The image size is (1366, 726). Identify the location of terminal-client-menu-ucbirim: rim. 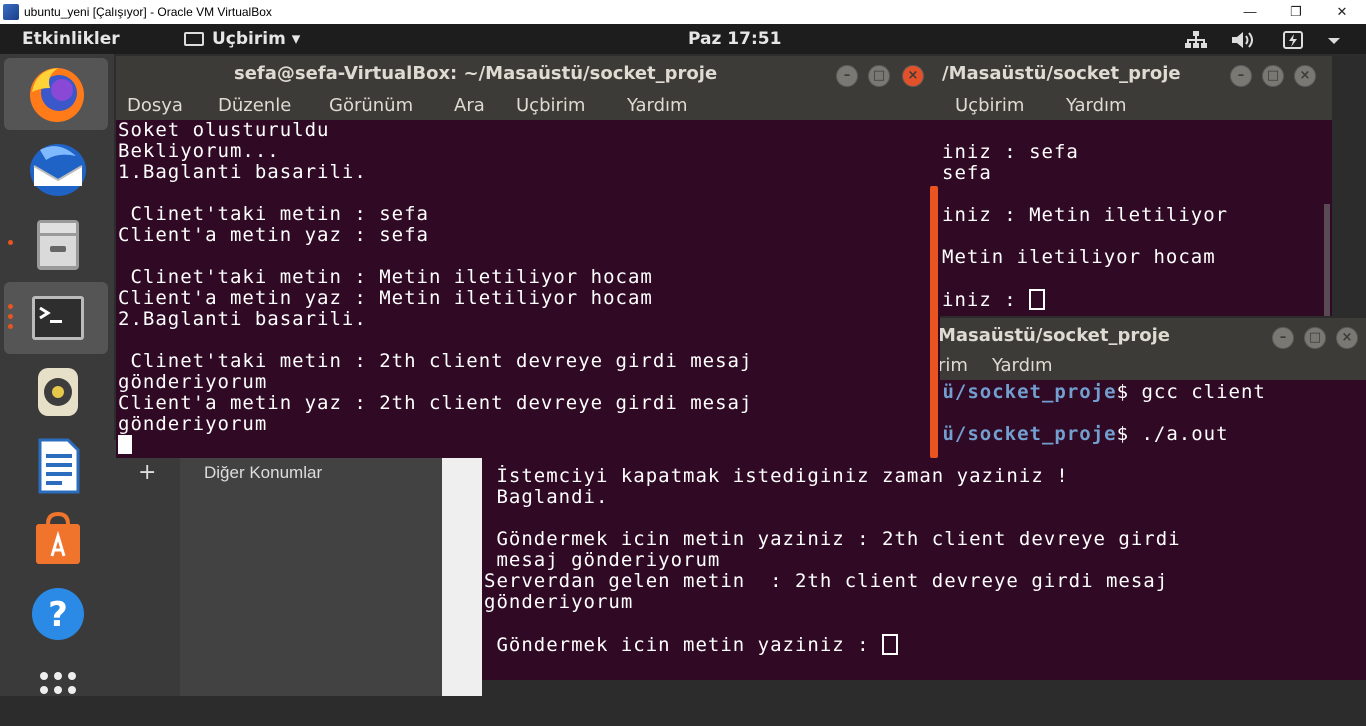
(953, 365).